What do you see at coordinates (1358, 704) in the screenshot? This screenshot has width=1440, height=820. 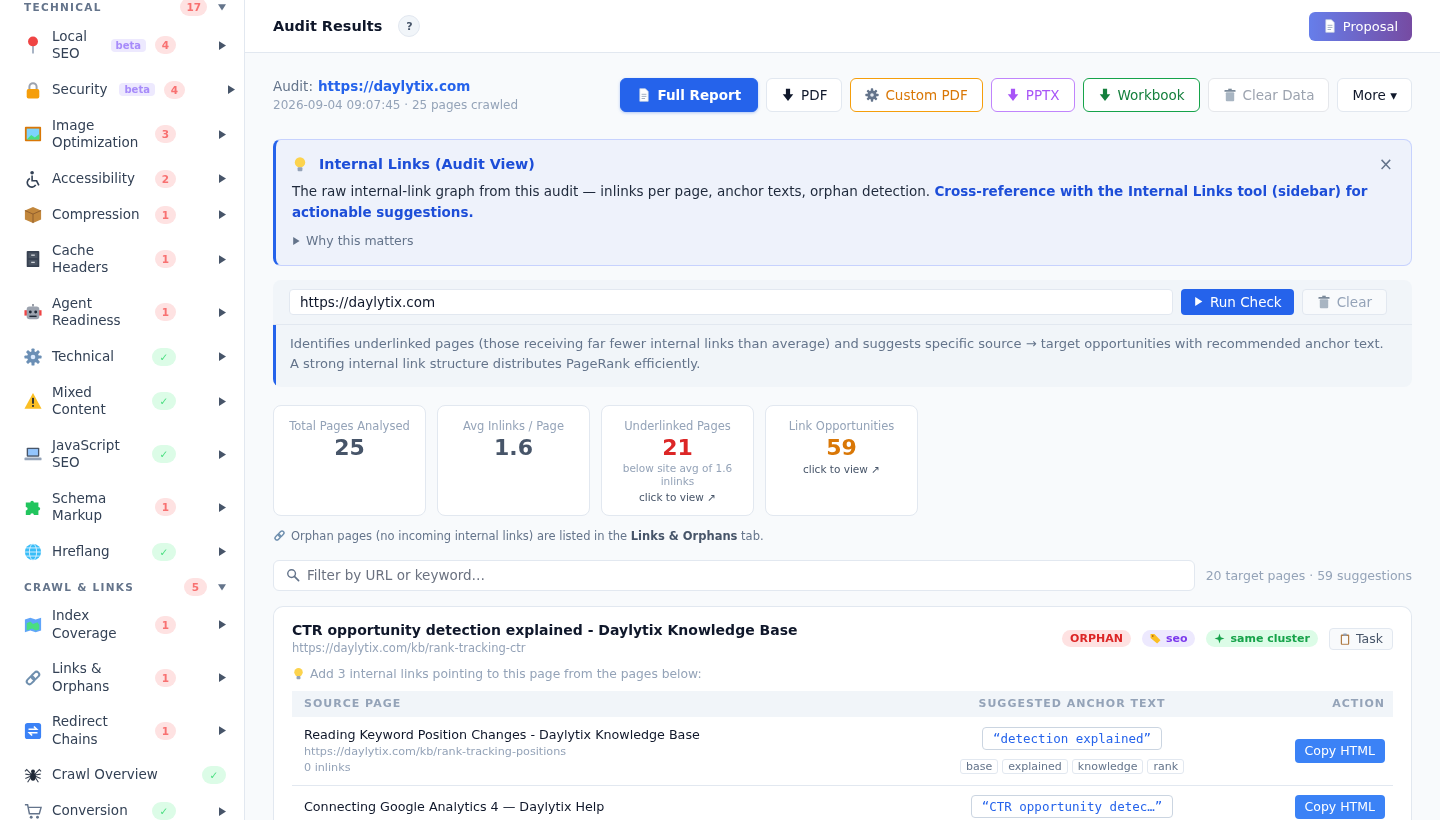 I see `column-header: ACTION` at bounding box center [1358, 704].